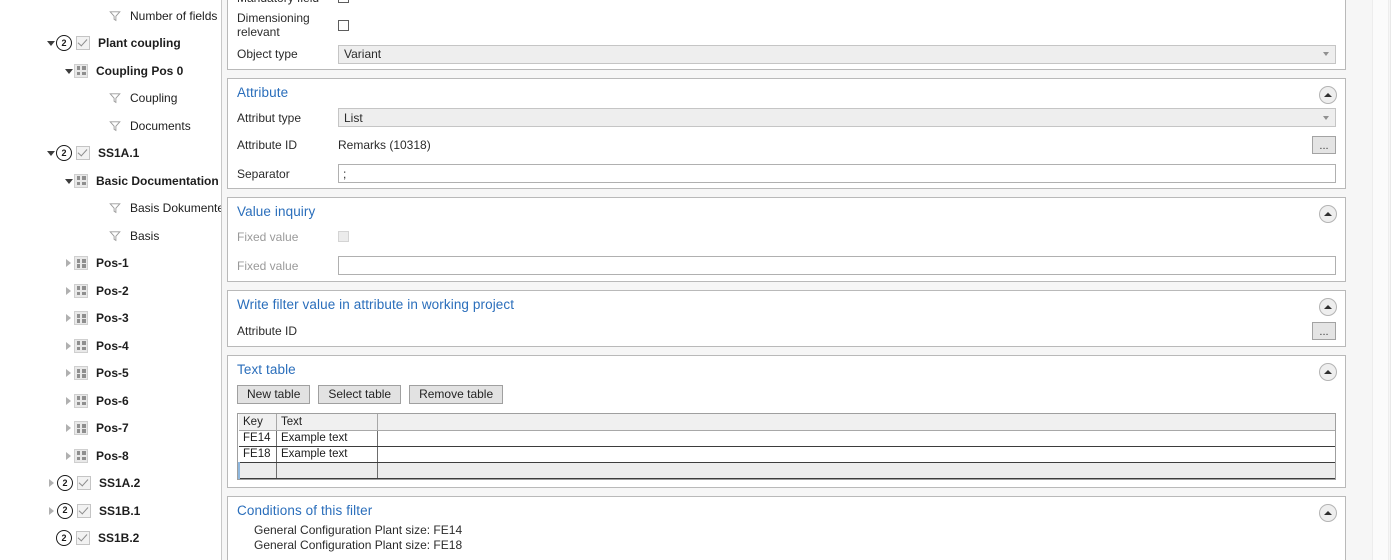 The height and width of the screenshot is (560, 1400). Describe the element at coordinates (786, 25) in the screenshot. I see `dimensioning-relevant-row: Dimensioning relevant` at that location.